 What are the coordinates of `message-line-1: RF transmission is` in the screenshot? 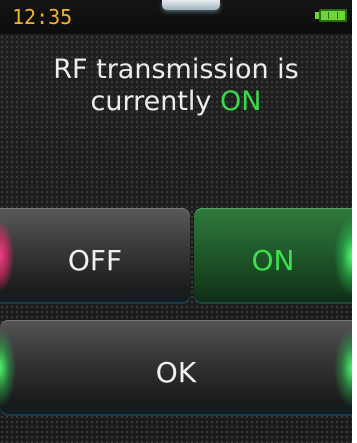 It's located at (176, 69).